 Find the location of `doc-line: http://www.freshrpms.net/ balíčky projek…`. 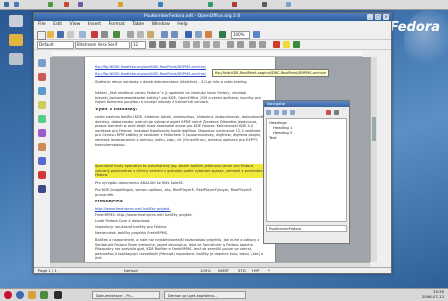

doc-line: http://www.freshrpms.net/ balíčky projek… is located at coordinates (180, 209).